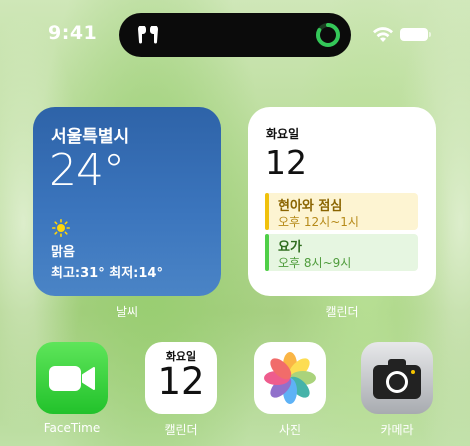  What do you see at coordinates (286, 162) in the screenshot?
I see `calendar-date: 12` at bounding box center [286, 162].